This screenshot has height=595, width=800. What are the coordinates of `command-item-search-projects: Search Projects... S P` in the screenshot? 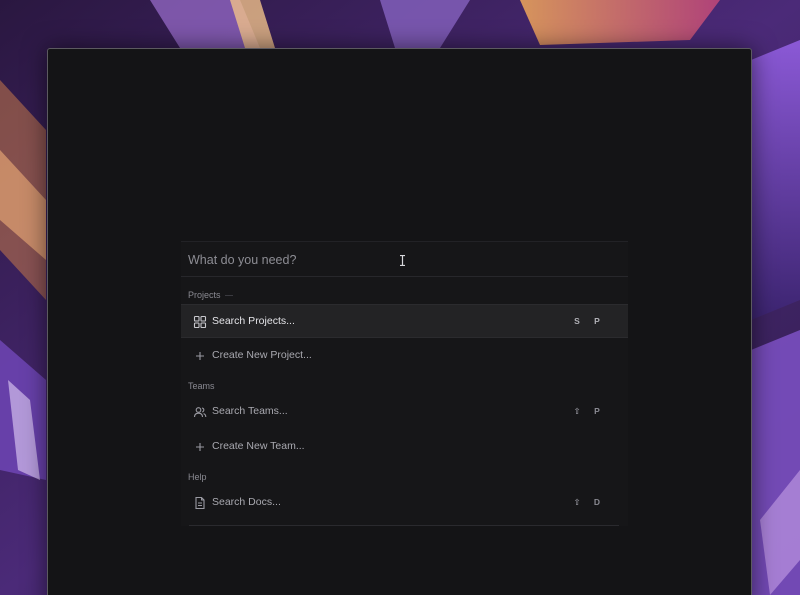 It's located at (404, 321).